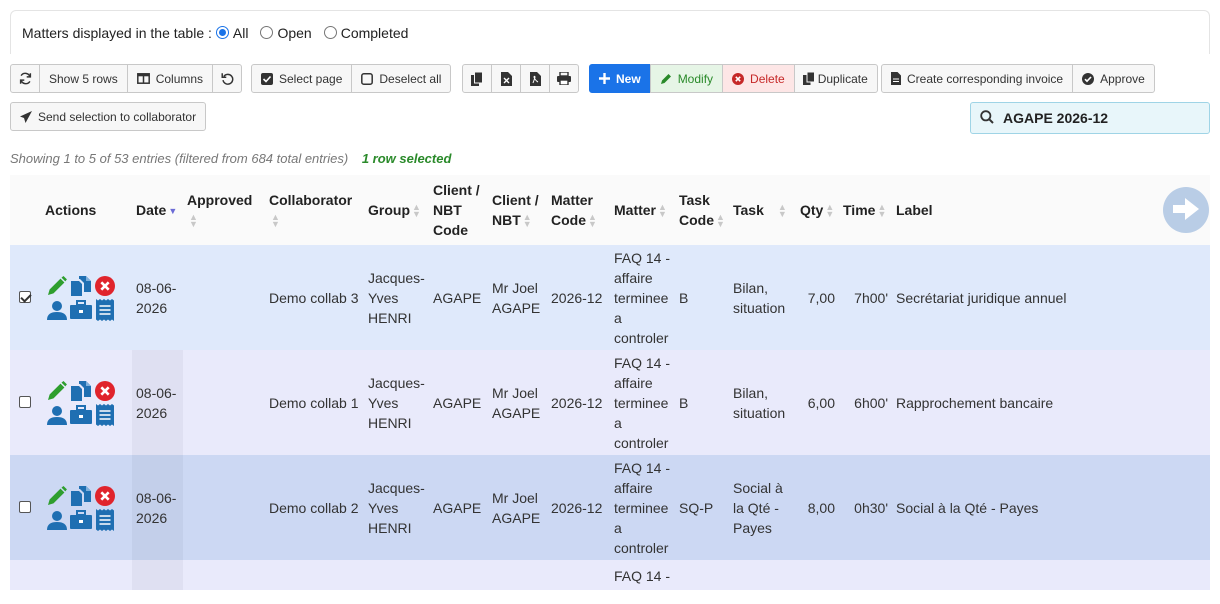 Image resolution: width=1220 pixels, height=604 pixels. I want to click on header-client: Client / NBT ▲ ▼, so click(517, 210).